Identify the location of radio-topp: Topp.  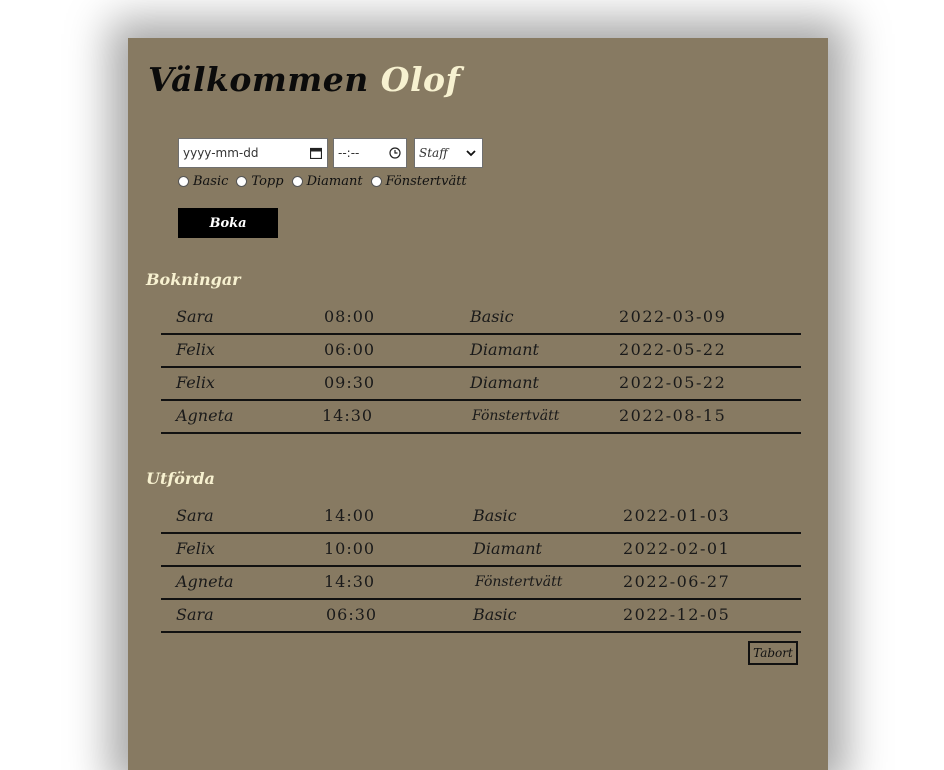
(260, 181).